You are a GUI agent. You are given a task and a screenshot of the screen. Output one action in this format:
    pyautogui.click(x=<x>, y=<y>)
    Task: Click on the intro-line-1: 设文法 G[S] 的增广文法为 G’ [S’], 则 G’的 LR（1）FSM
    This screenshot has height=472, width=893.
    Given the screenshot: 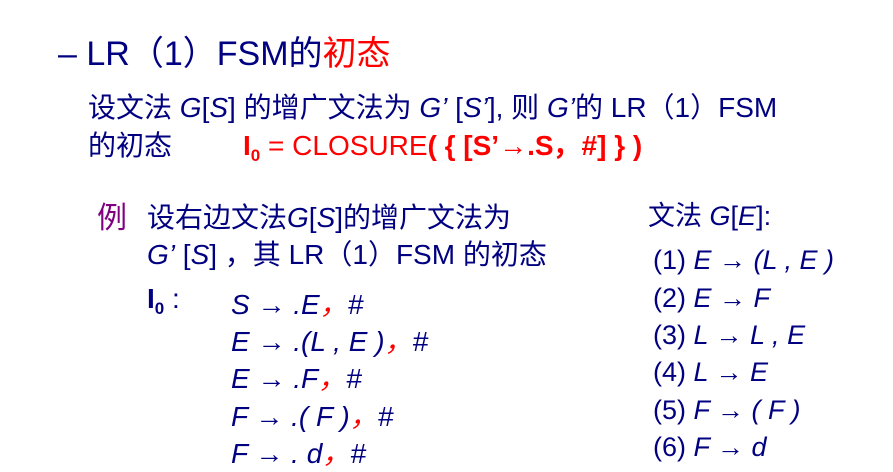 What is the action you would take?
    pyautogui.click(x=432, y=106)
    